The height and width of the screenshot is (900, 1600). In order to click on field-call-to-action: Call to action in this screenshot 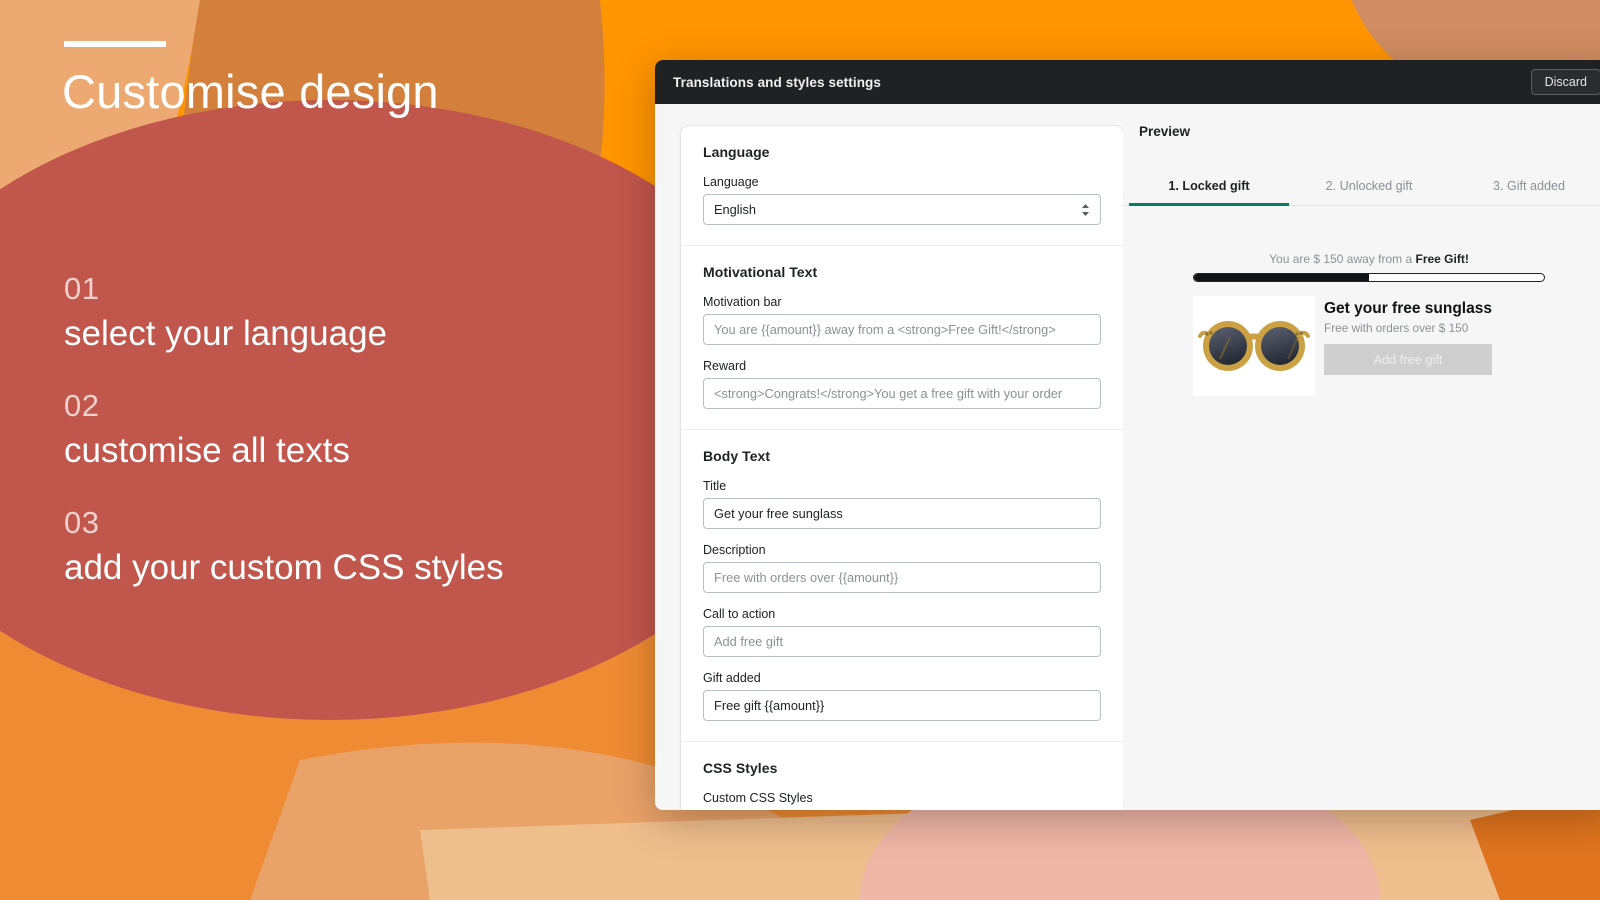, I will do `click(902, 632)`.